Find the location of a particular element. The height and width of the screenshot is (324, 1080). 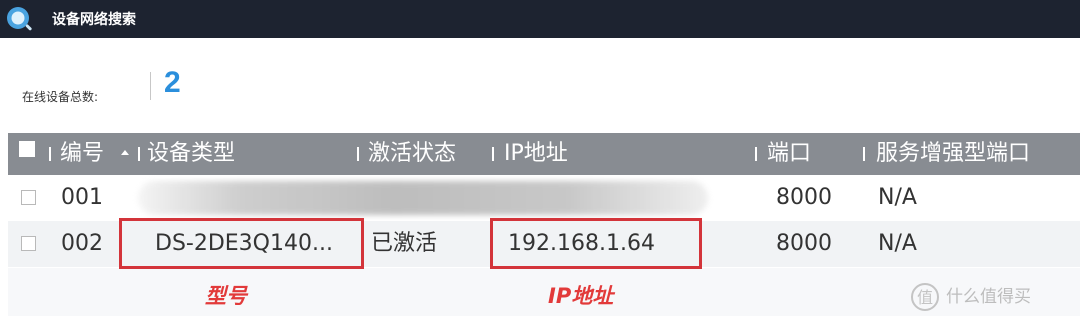

watermark-text: 什么值得买 is located at coordinates (988, 297).